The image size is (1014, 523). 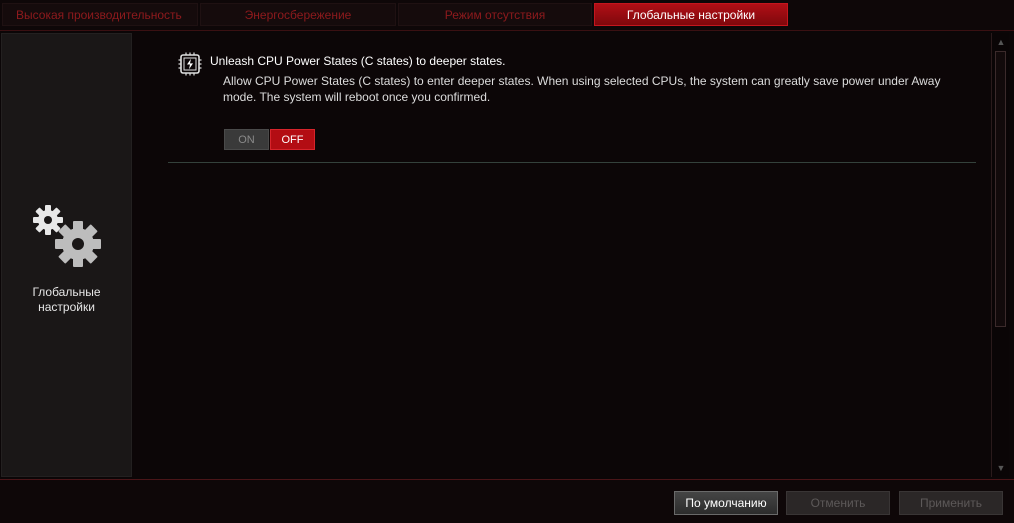 What do you see at coordinates (495, 14) in the screenshot?
I see `tab-away-mode: Режим отсутствия` at bounding box center [495, 14].